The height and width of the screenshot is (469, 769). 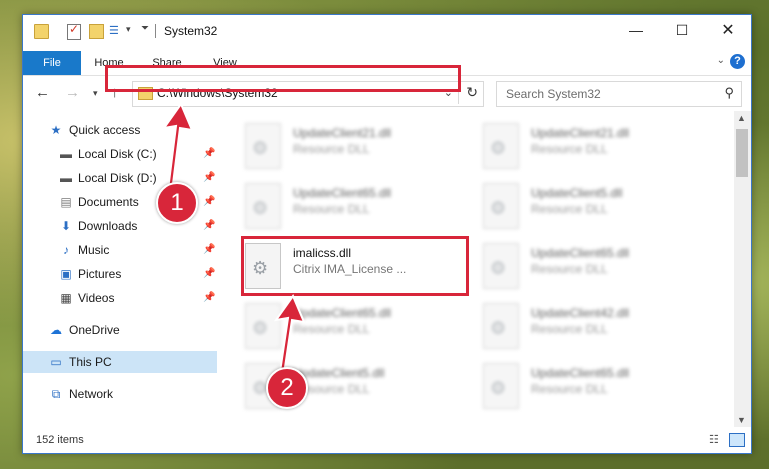 What do you see at coordinates (96, 298) in the screenshot?
I see `sidebar-item-label: Videos` at bounding box center [96, 298].